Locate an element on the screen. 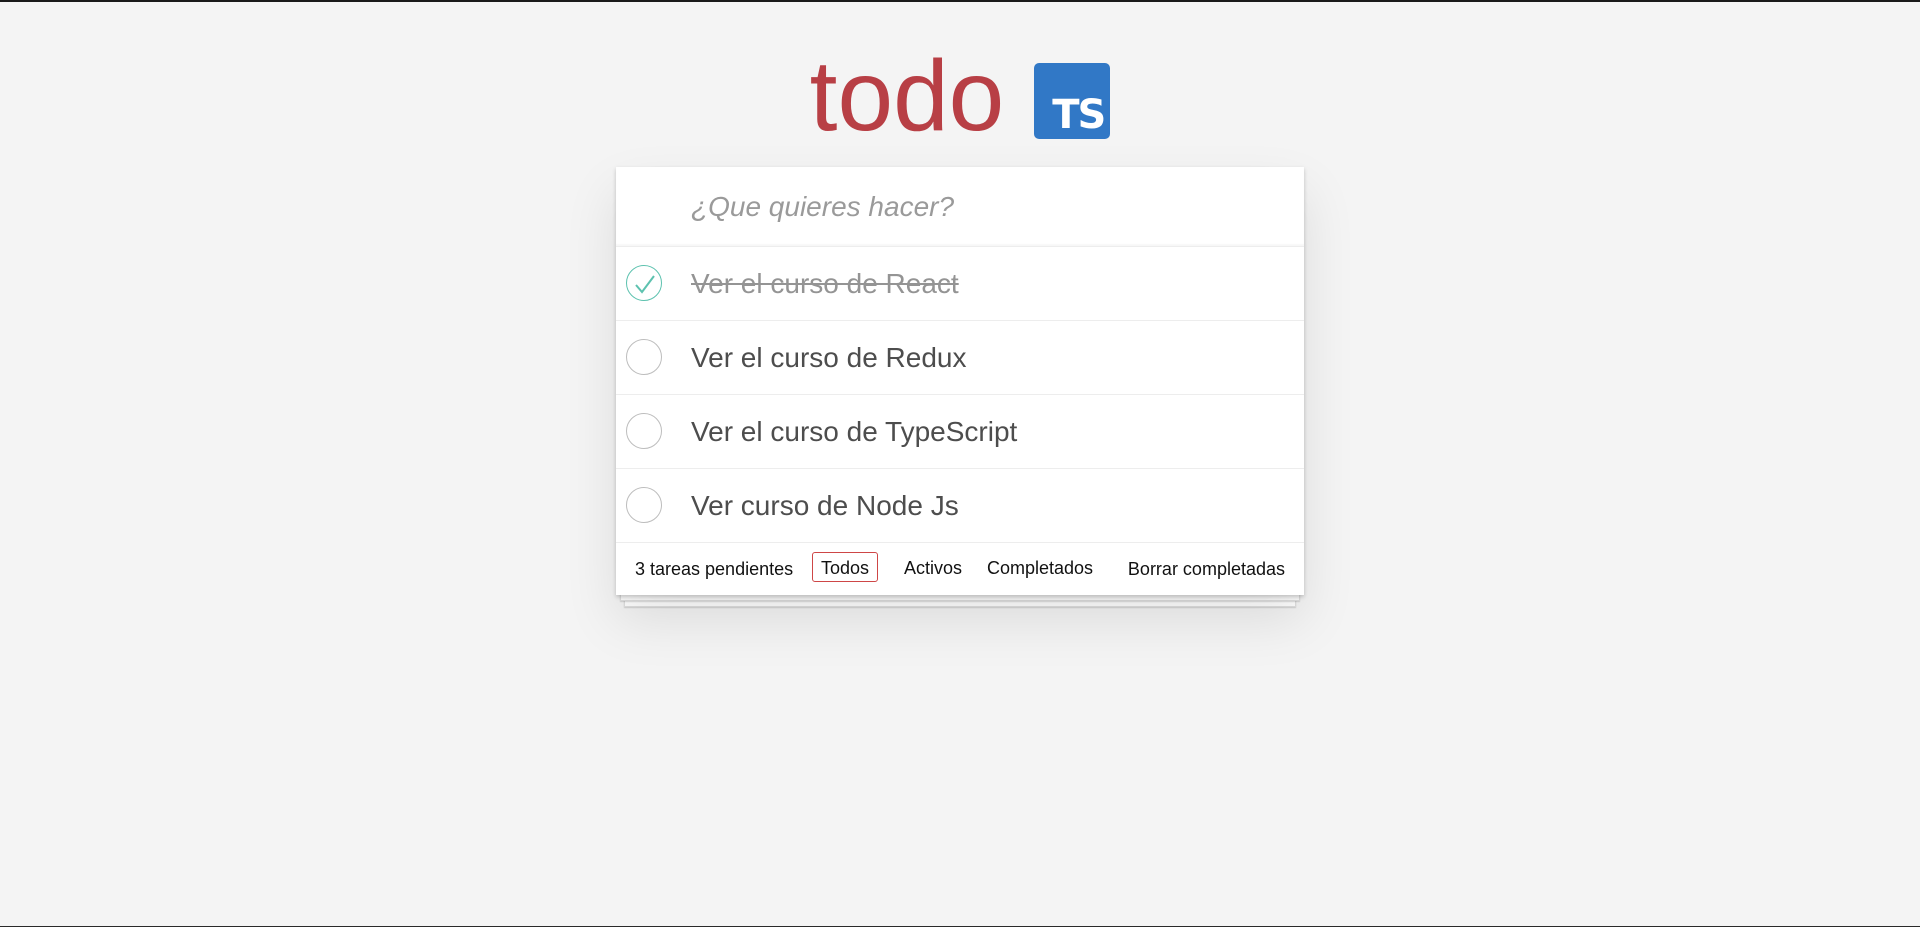  todo-item: Ver el curso de TypeScript is located at coordinates (960, 432).